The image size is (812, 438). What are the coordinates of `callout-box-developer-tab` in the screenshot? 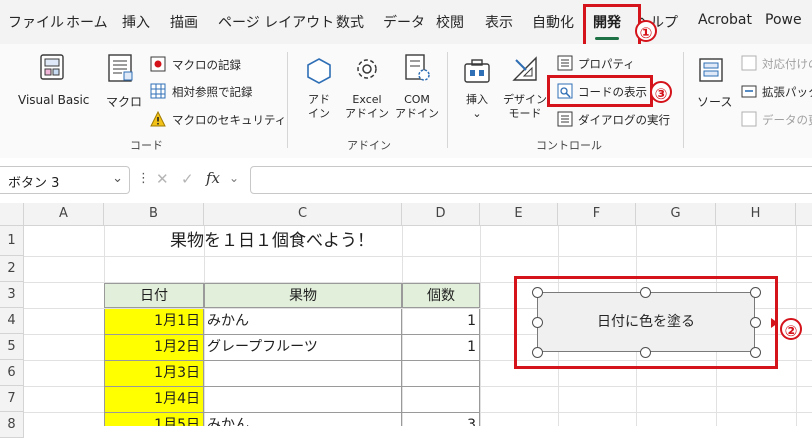 It's located at (612, 26).